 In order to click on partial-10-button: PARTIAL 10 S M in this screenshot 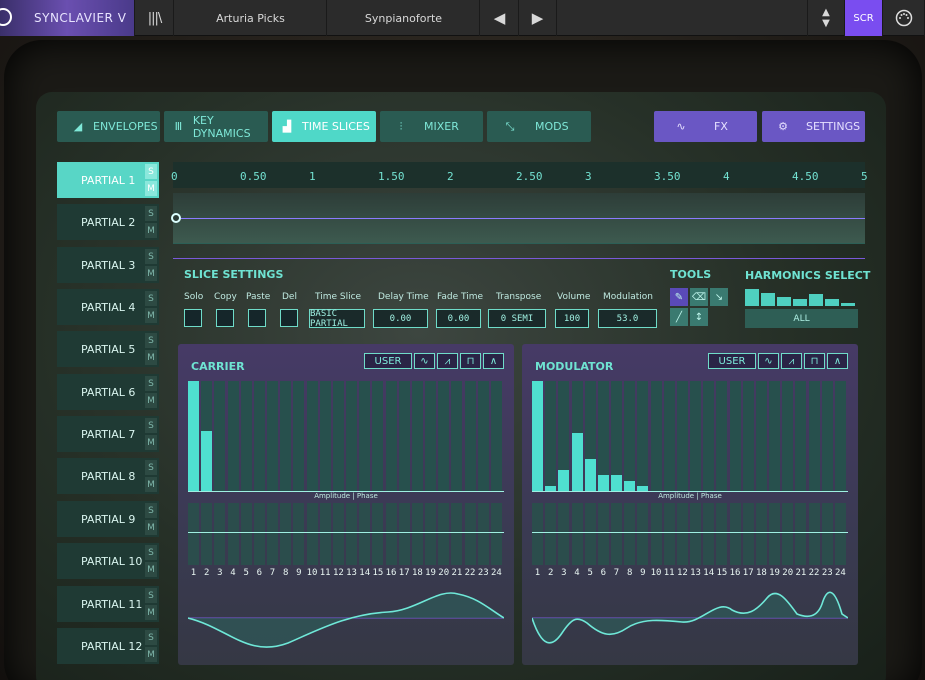, I will do `click(108, 561)`.